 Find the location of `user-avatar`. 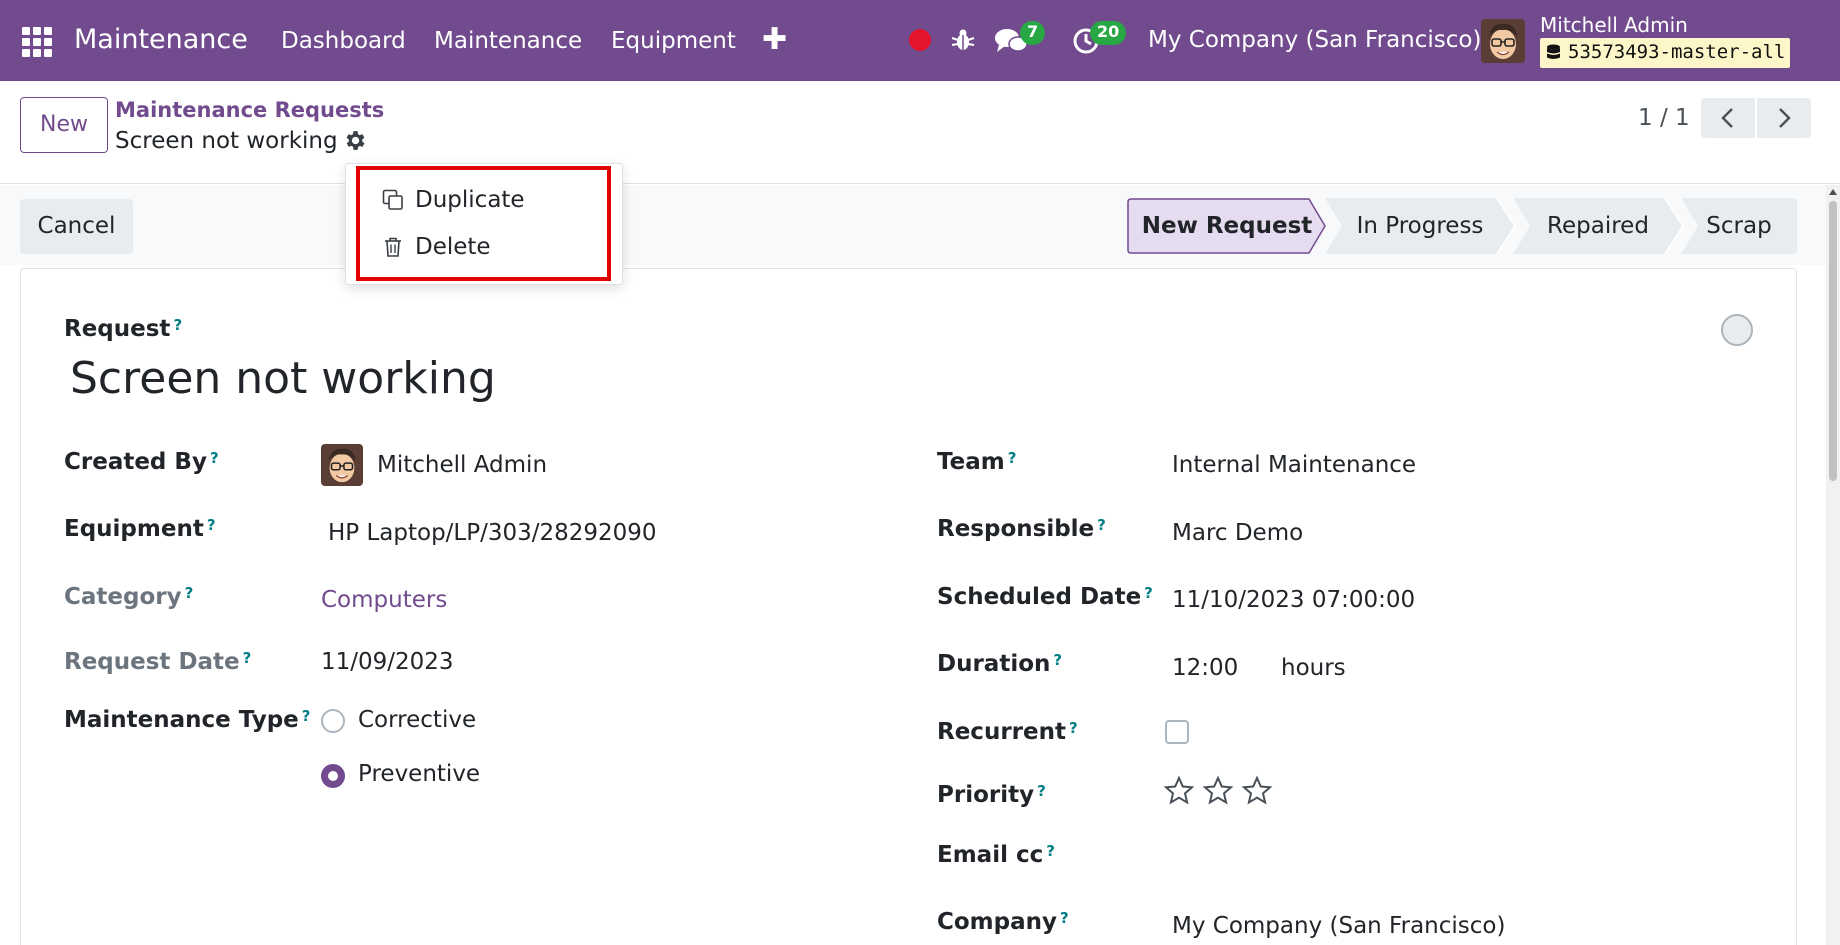

user-avatar is located at coordinates (1503, 41).